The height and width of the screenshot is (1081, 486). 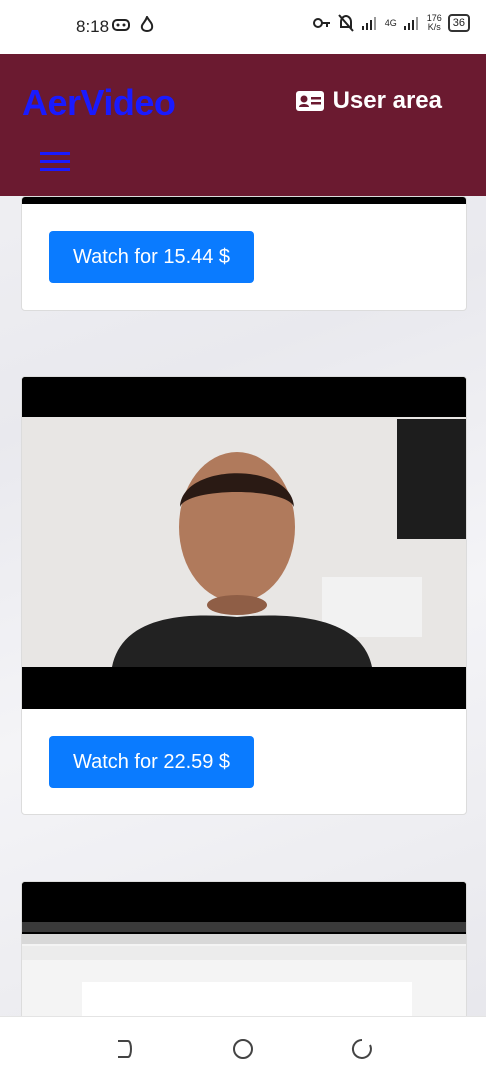 What do you see at coordinates (55, 162) in the screenshot?
I see `hamburger-menu-icon` at bounding box center [55, 162].